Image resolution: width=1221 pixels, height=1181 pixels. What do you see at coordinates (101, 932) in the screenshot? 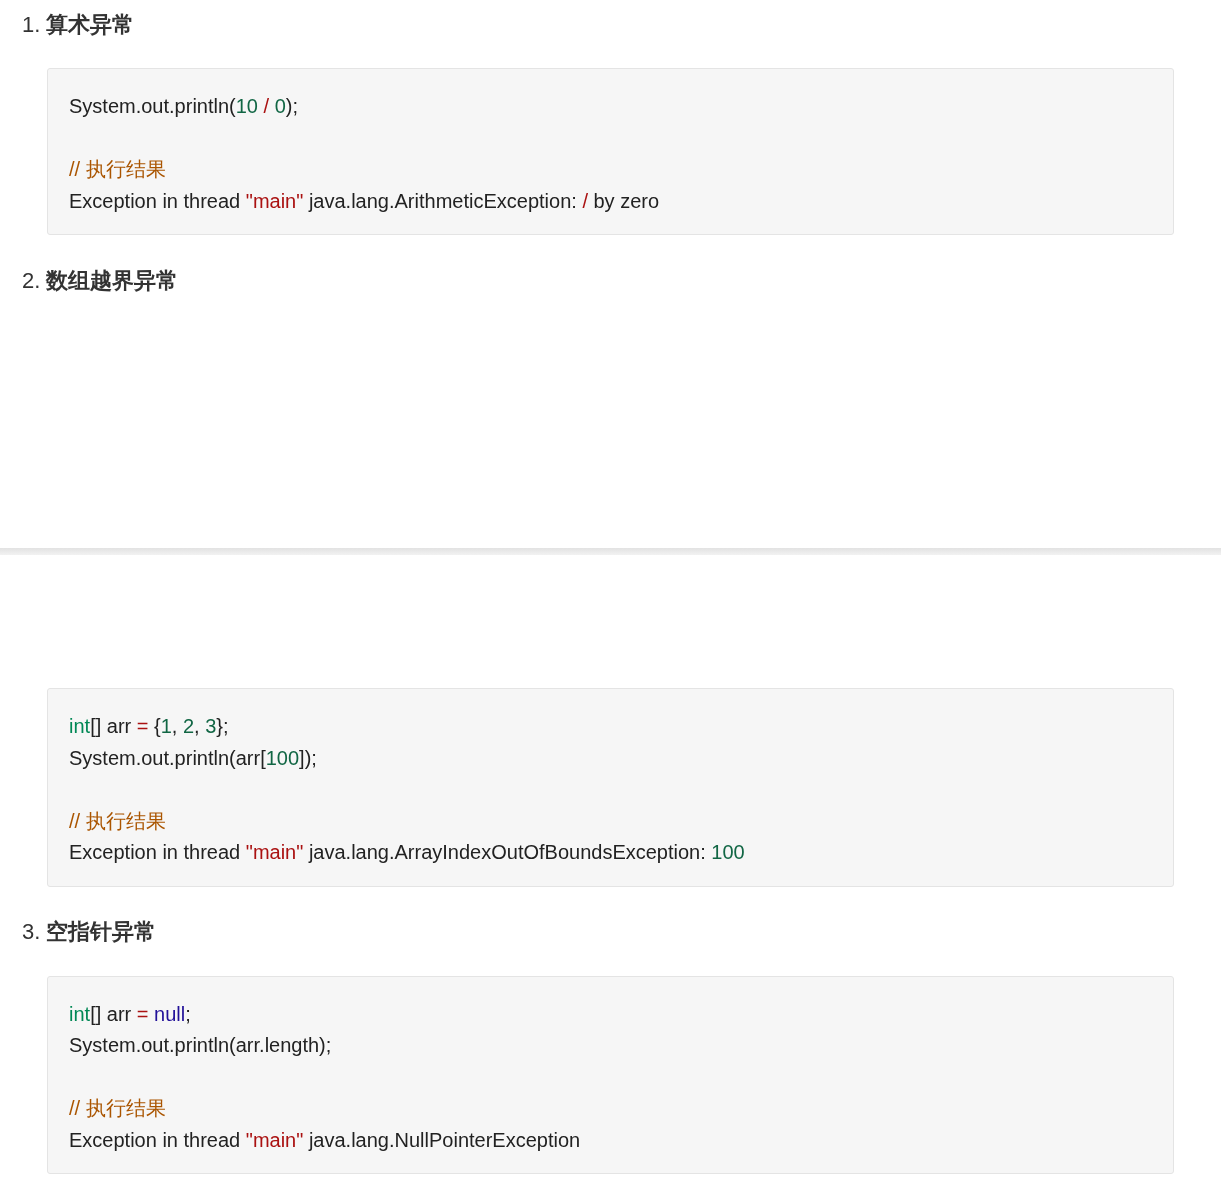
I see `section-heading: 空指针异常` at bounding box center [101, 932].